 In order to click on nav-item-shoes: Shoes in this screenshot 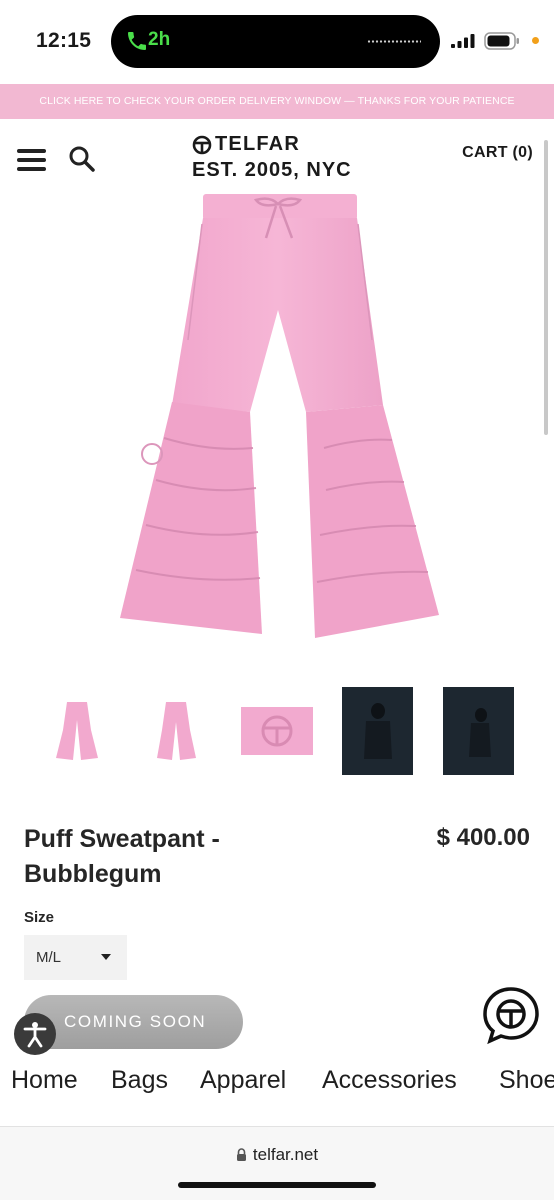, I will do `click(526, 1080)`.